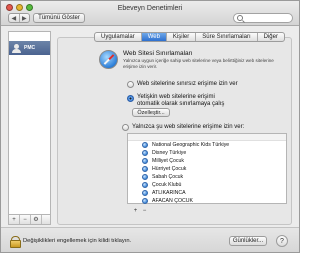 The image size is (320, 253). I want to click on unrestricted-access-label: Web sitelerine sınırsız erişime izin ver, so click(187, 84).